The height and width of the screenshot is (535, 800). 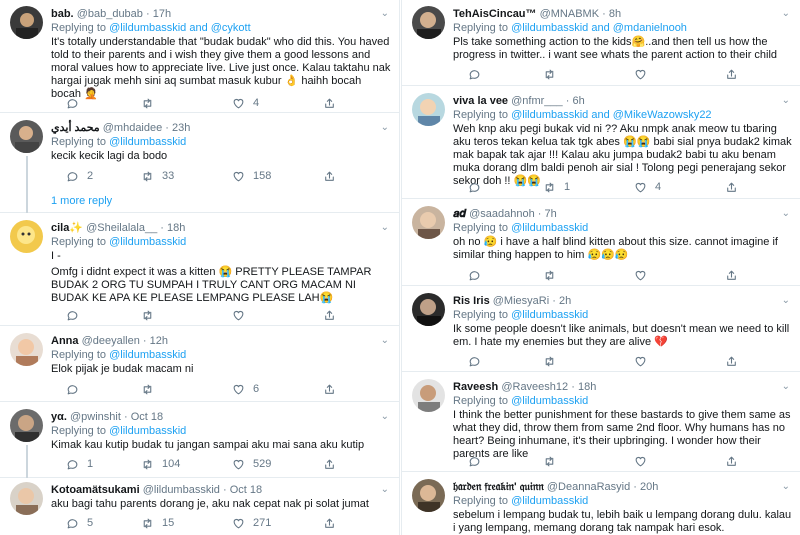 I want to click on display-name: bab., so click(x=62, y=14).